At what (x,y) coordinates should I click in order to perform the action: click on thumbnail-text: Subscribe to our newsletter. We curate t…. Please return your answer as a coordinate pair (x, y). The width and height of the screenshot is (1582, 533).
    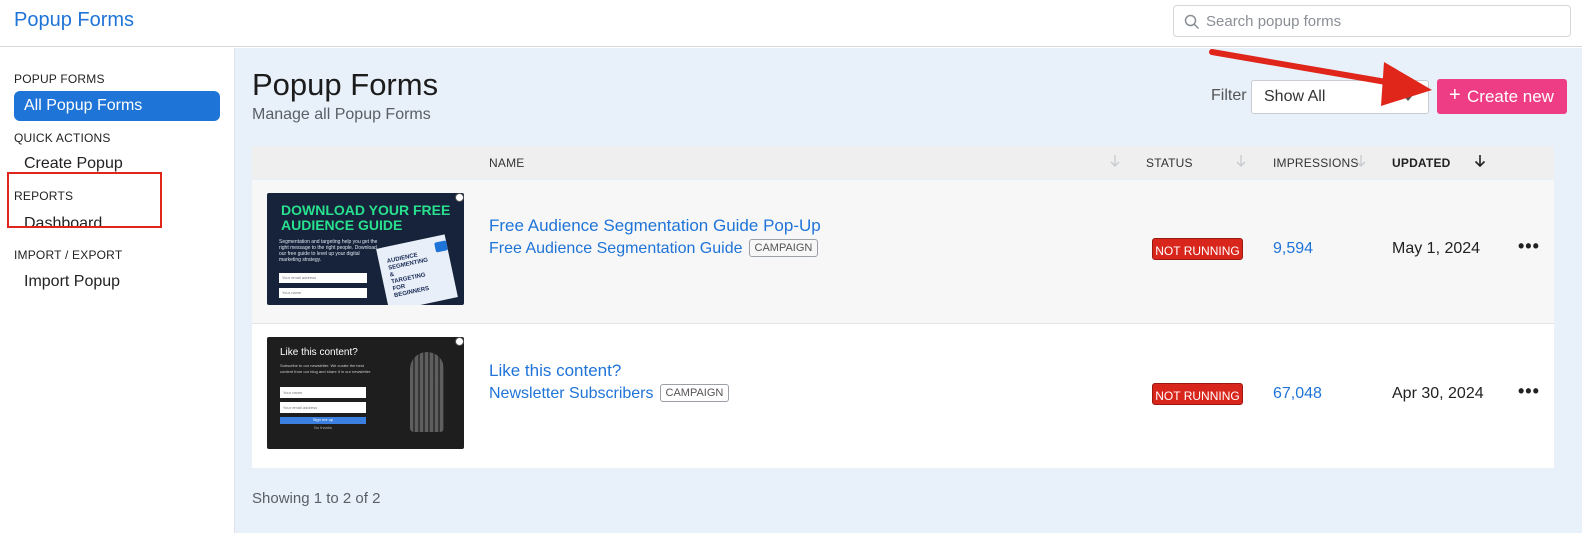
    Looking at the image, I should click on (326, 368).